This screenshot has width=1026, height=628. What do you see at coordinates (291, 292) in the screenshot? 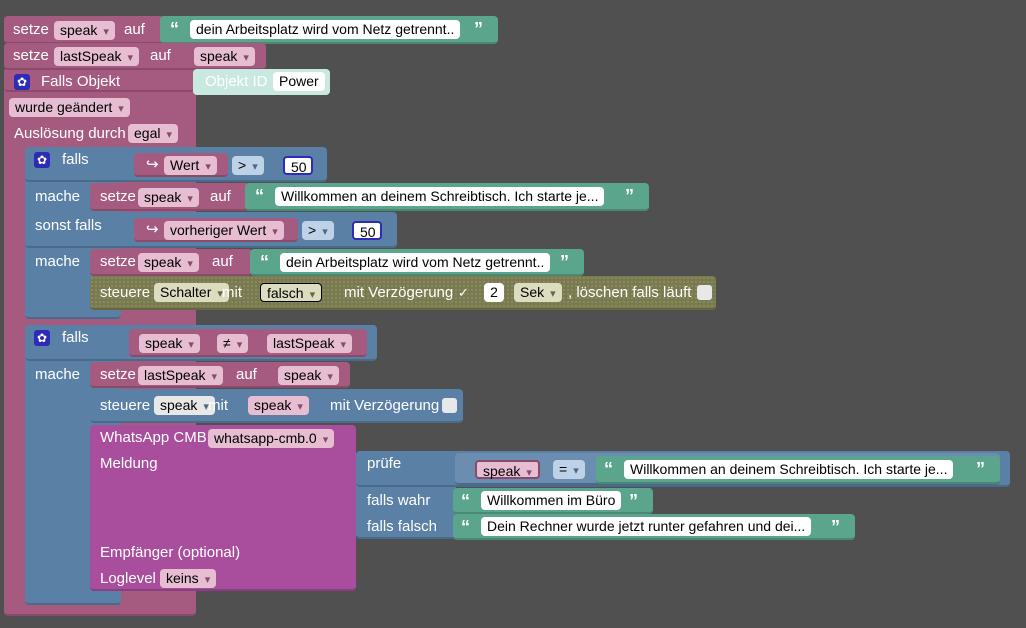
I see `value-dropdown: falsch` at bounding box center [291, 292].